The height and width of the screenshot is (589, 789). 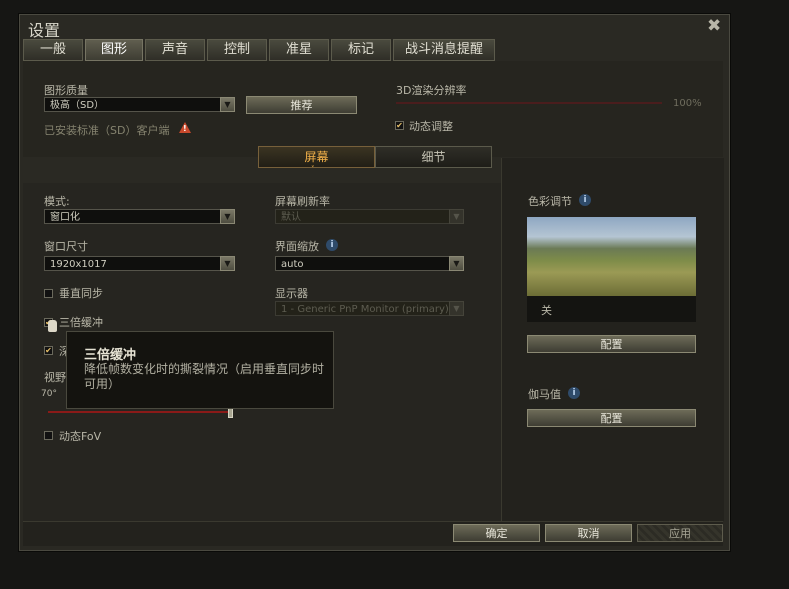 I want to click on color-config-button: 配置, so click(x=611, y=344).